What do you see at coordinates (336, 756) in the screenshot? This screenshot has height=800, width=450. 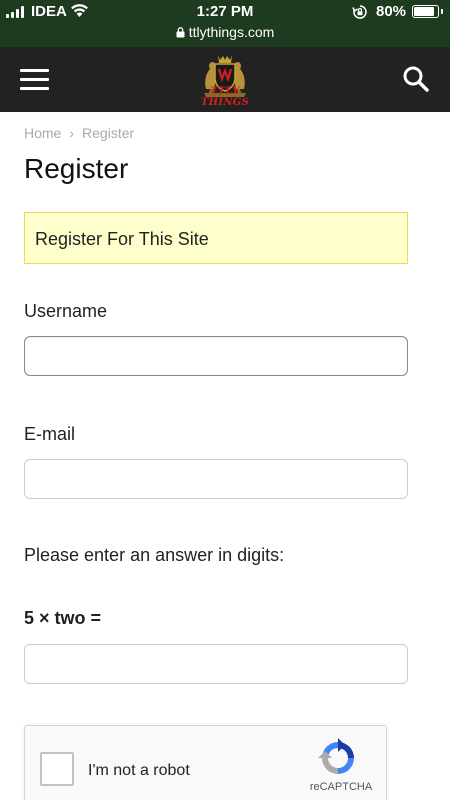 I see `recaptcha-logo-icon` at bounding box center [336, 756].